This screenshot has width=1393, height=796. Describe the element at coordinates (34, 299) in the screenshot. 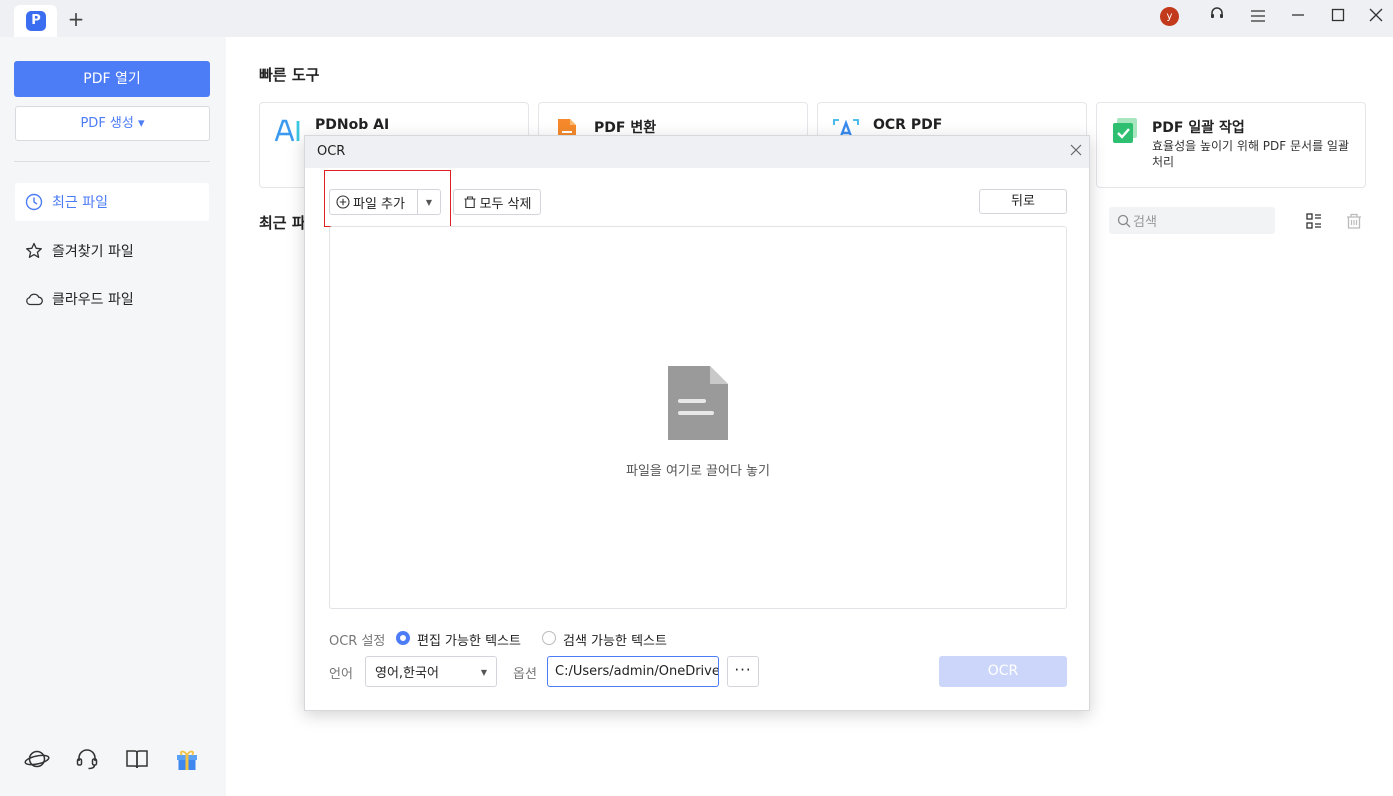

I see `cloud-icon` at that location.